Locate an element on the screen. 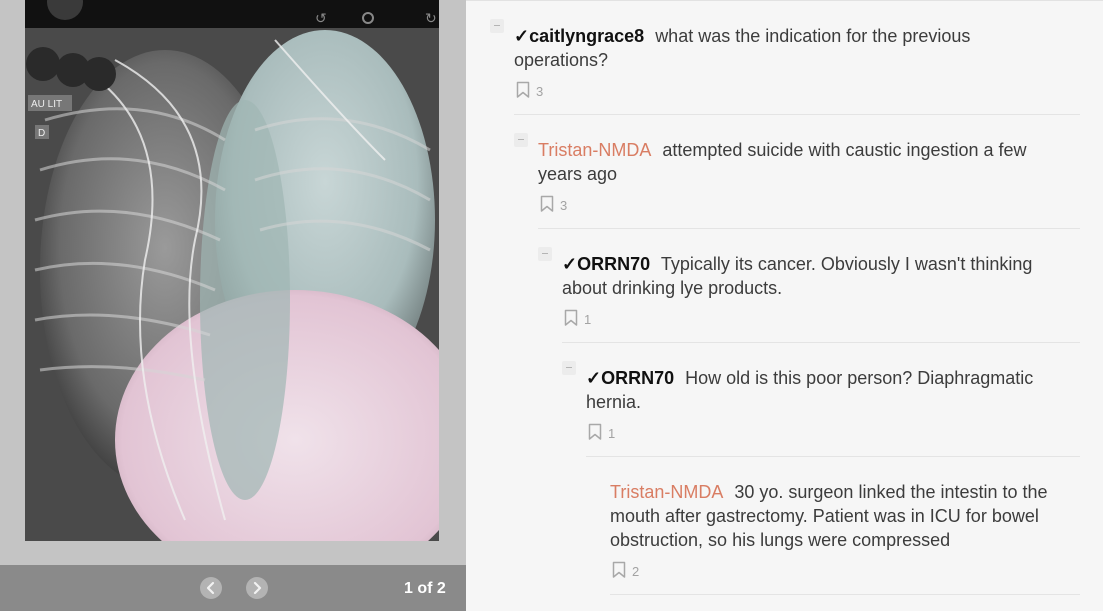  save-count: 2 is located at coordinates (636, 571).